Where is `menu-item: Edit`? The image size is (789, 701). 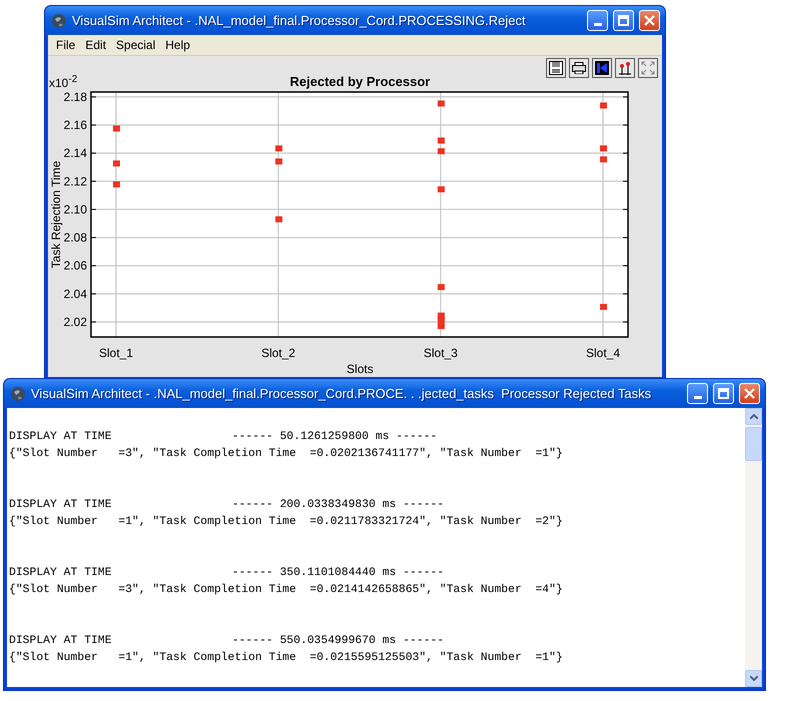
menu-item: Edit is located at coordinates (96, 45).